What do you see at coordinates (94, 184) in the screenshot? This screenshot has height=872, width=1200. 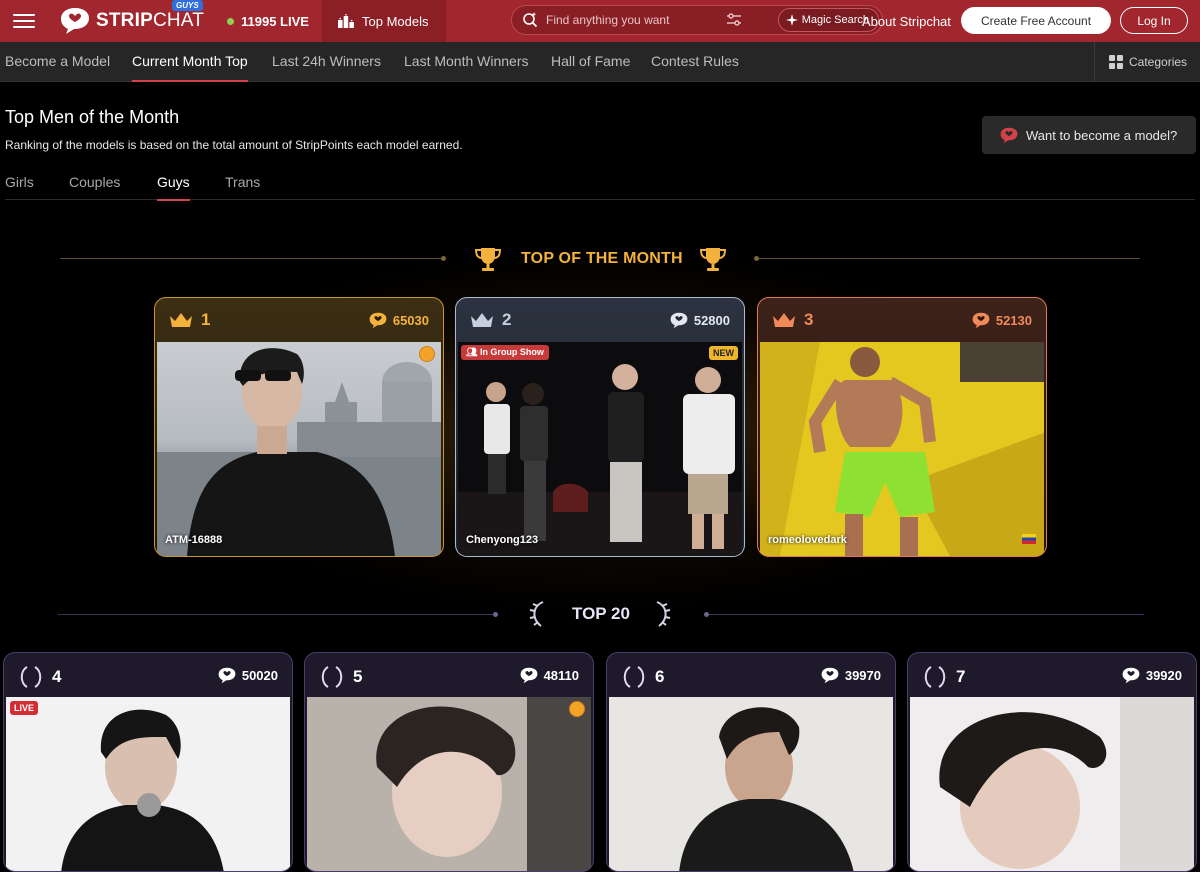 I see `tab-couples: Couples` at bounding box center [94, 184].